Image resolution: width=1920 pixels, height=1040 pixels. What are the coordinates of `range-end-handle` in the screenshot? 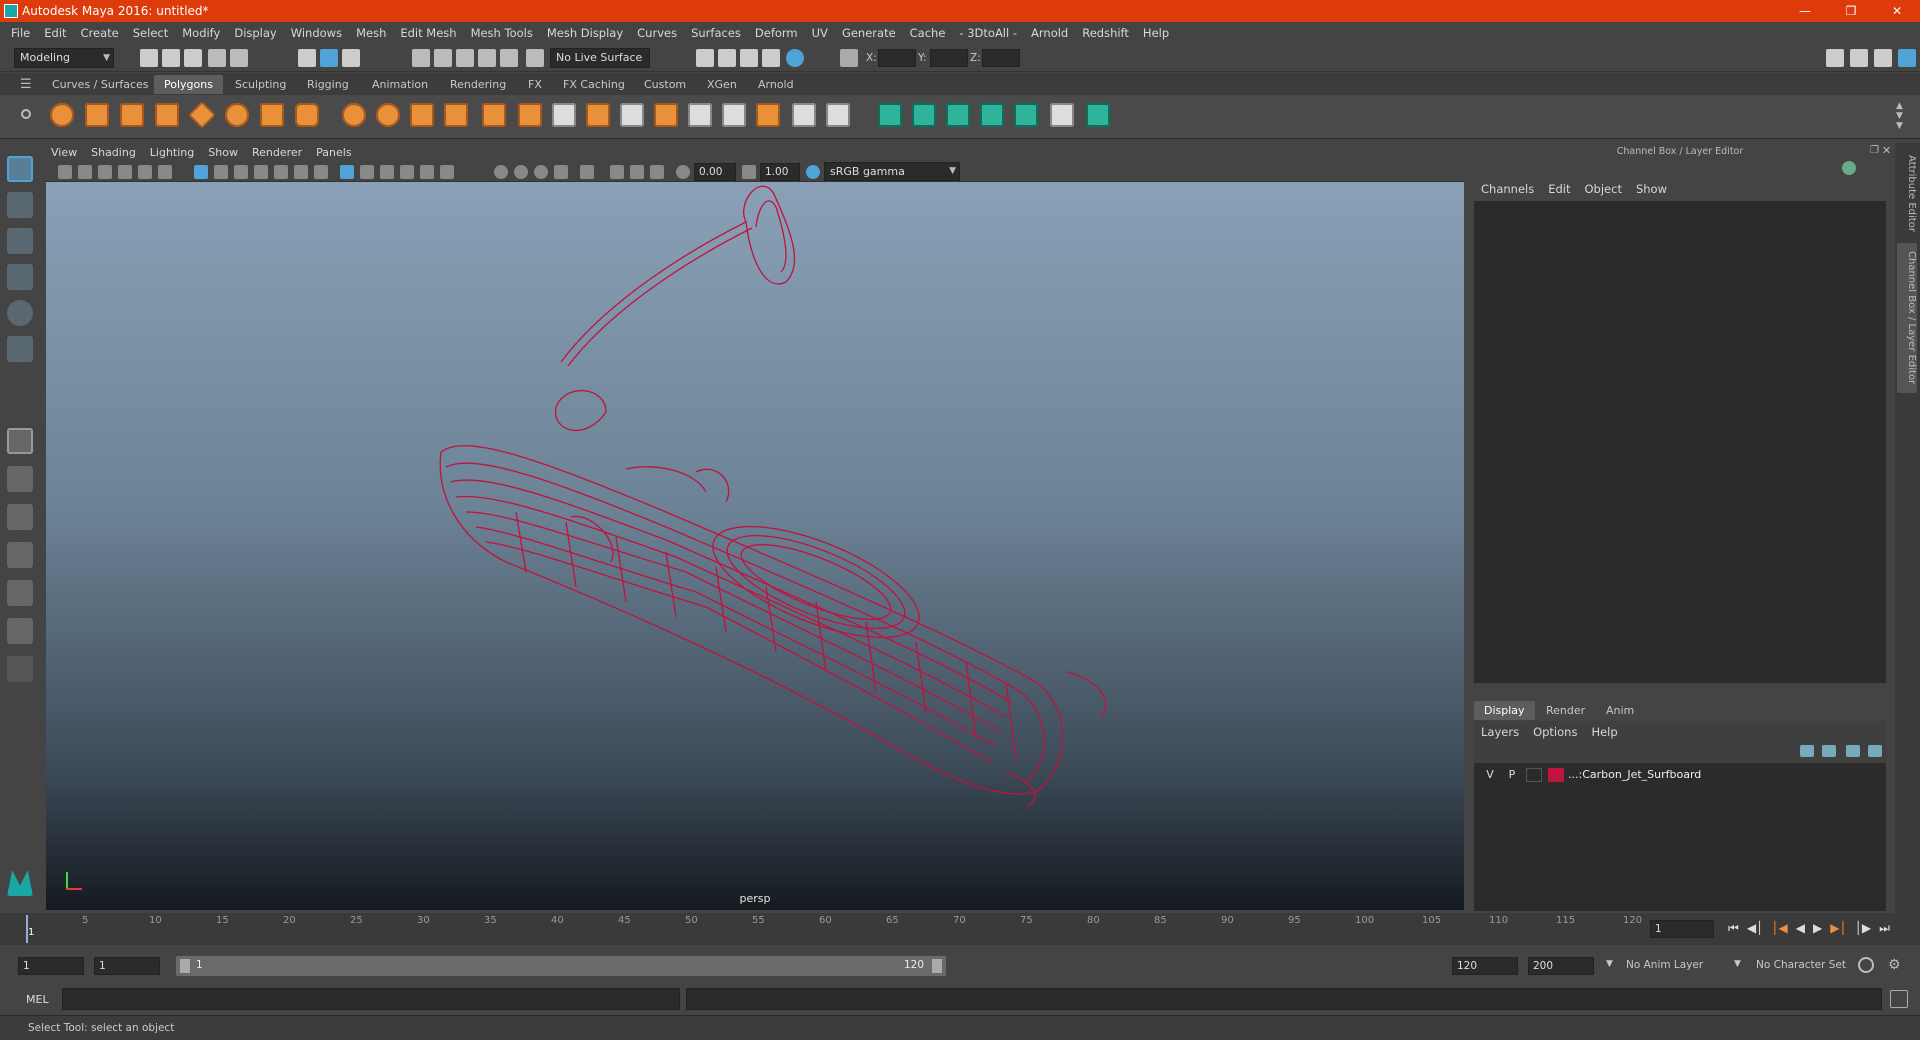 It's located at (937, 966).